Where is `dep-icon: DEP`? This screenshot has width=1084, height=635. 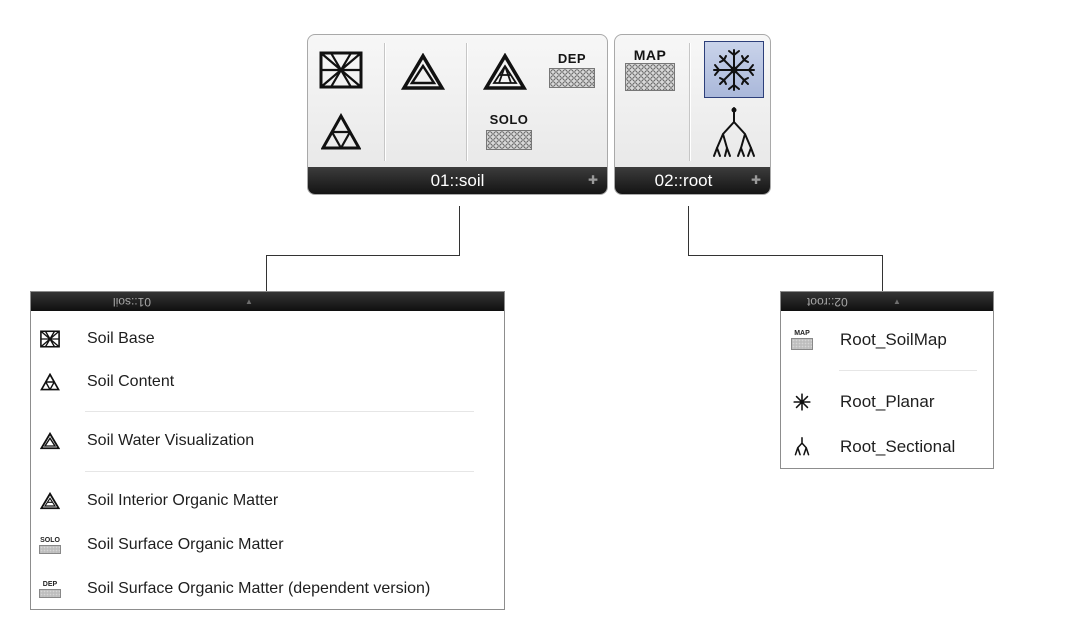 dep-icon: DEP is located at coordinates (50, 589).